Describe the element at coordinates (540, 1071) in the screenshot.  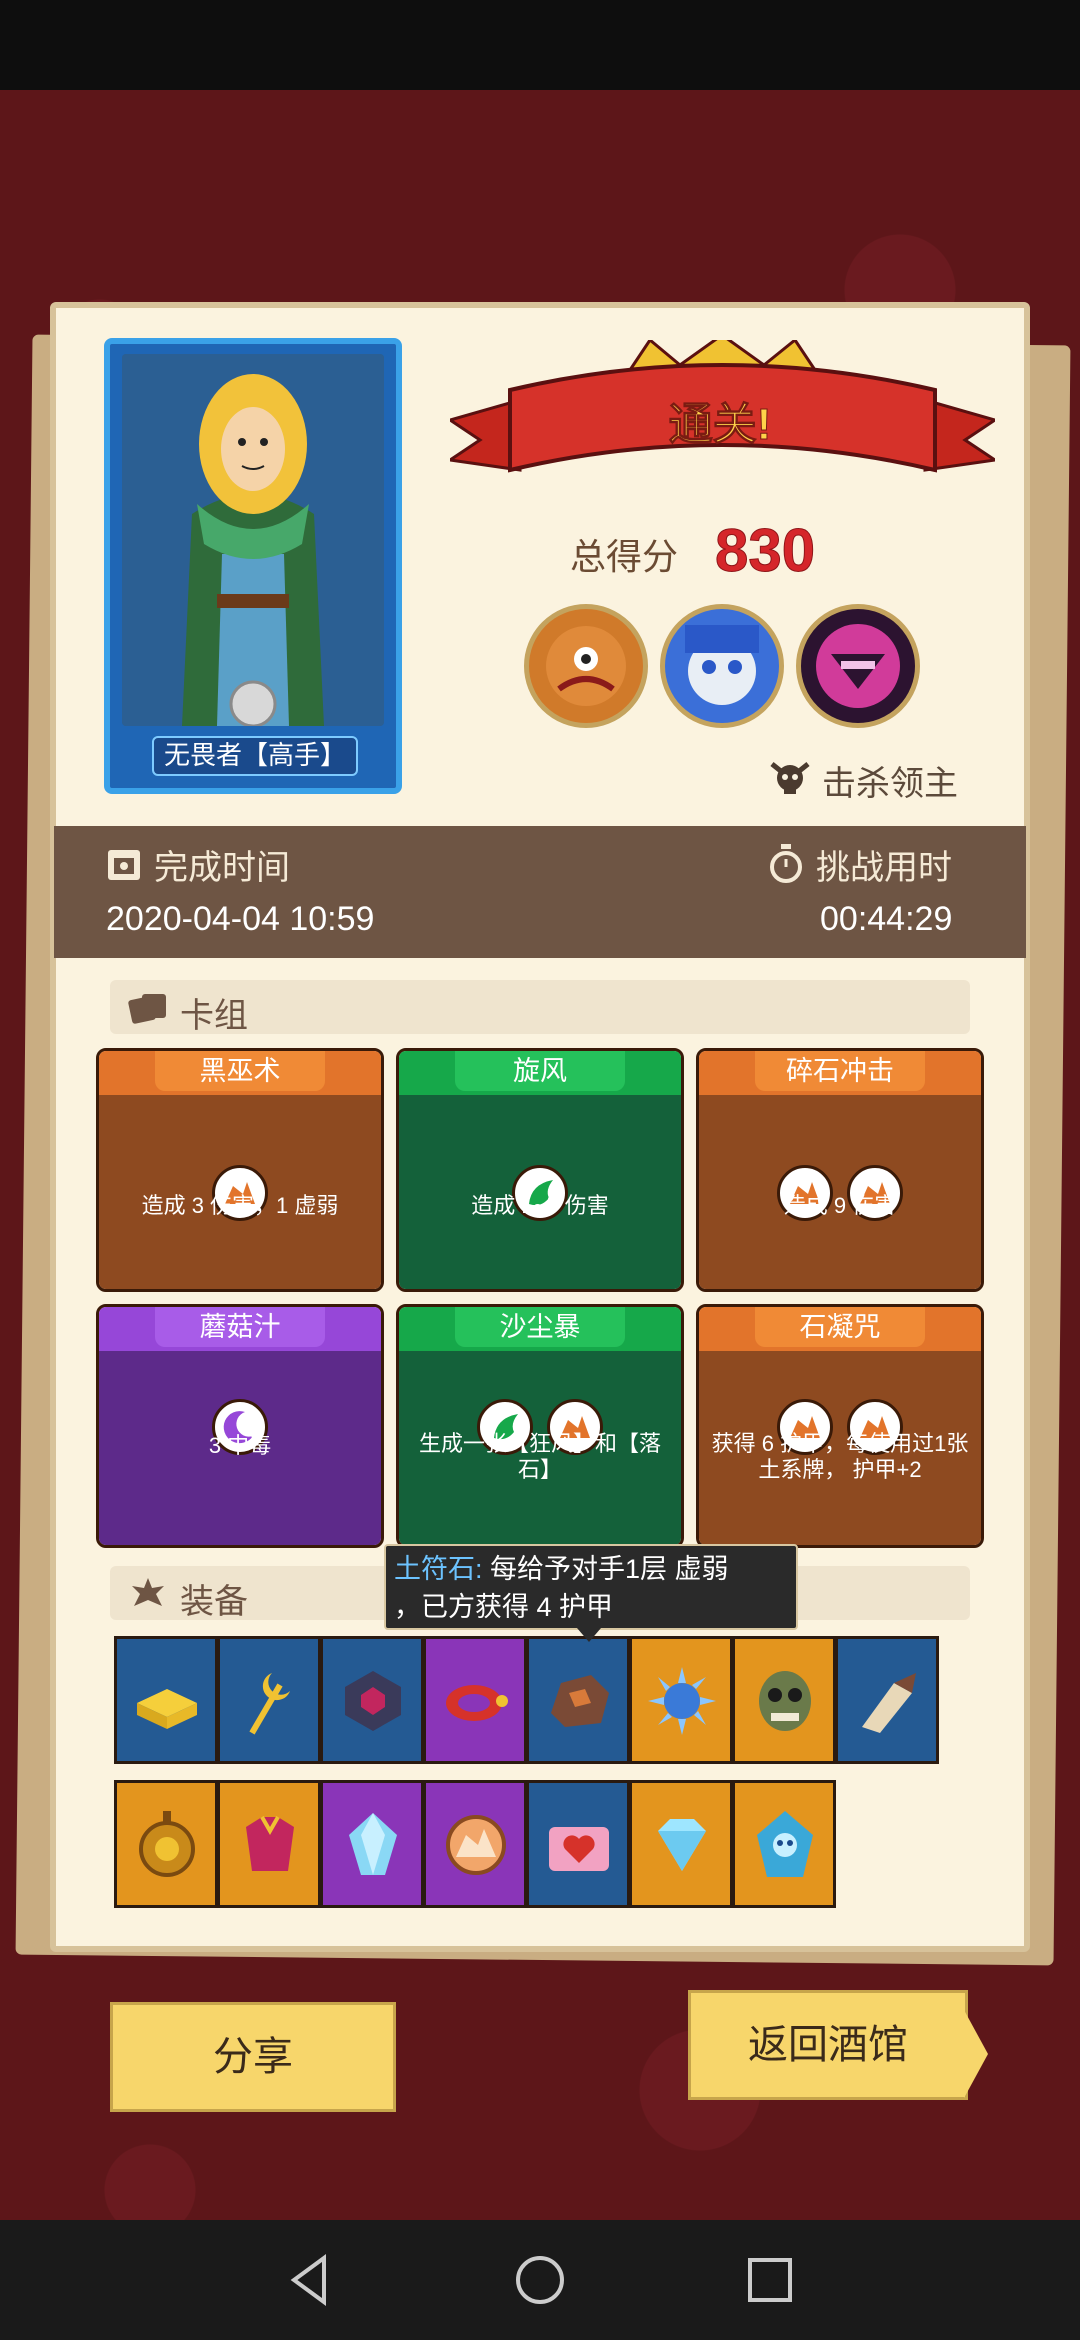
I see `card-name: 旋风` at that location.